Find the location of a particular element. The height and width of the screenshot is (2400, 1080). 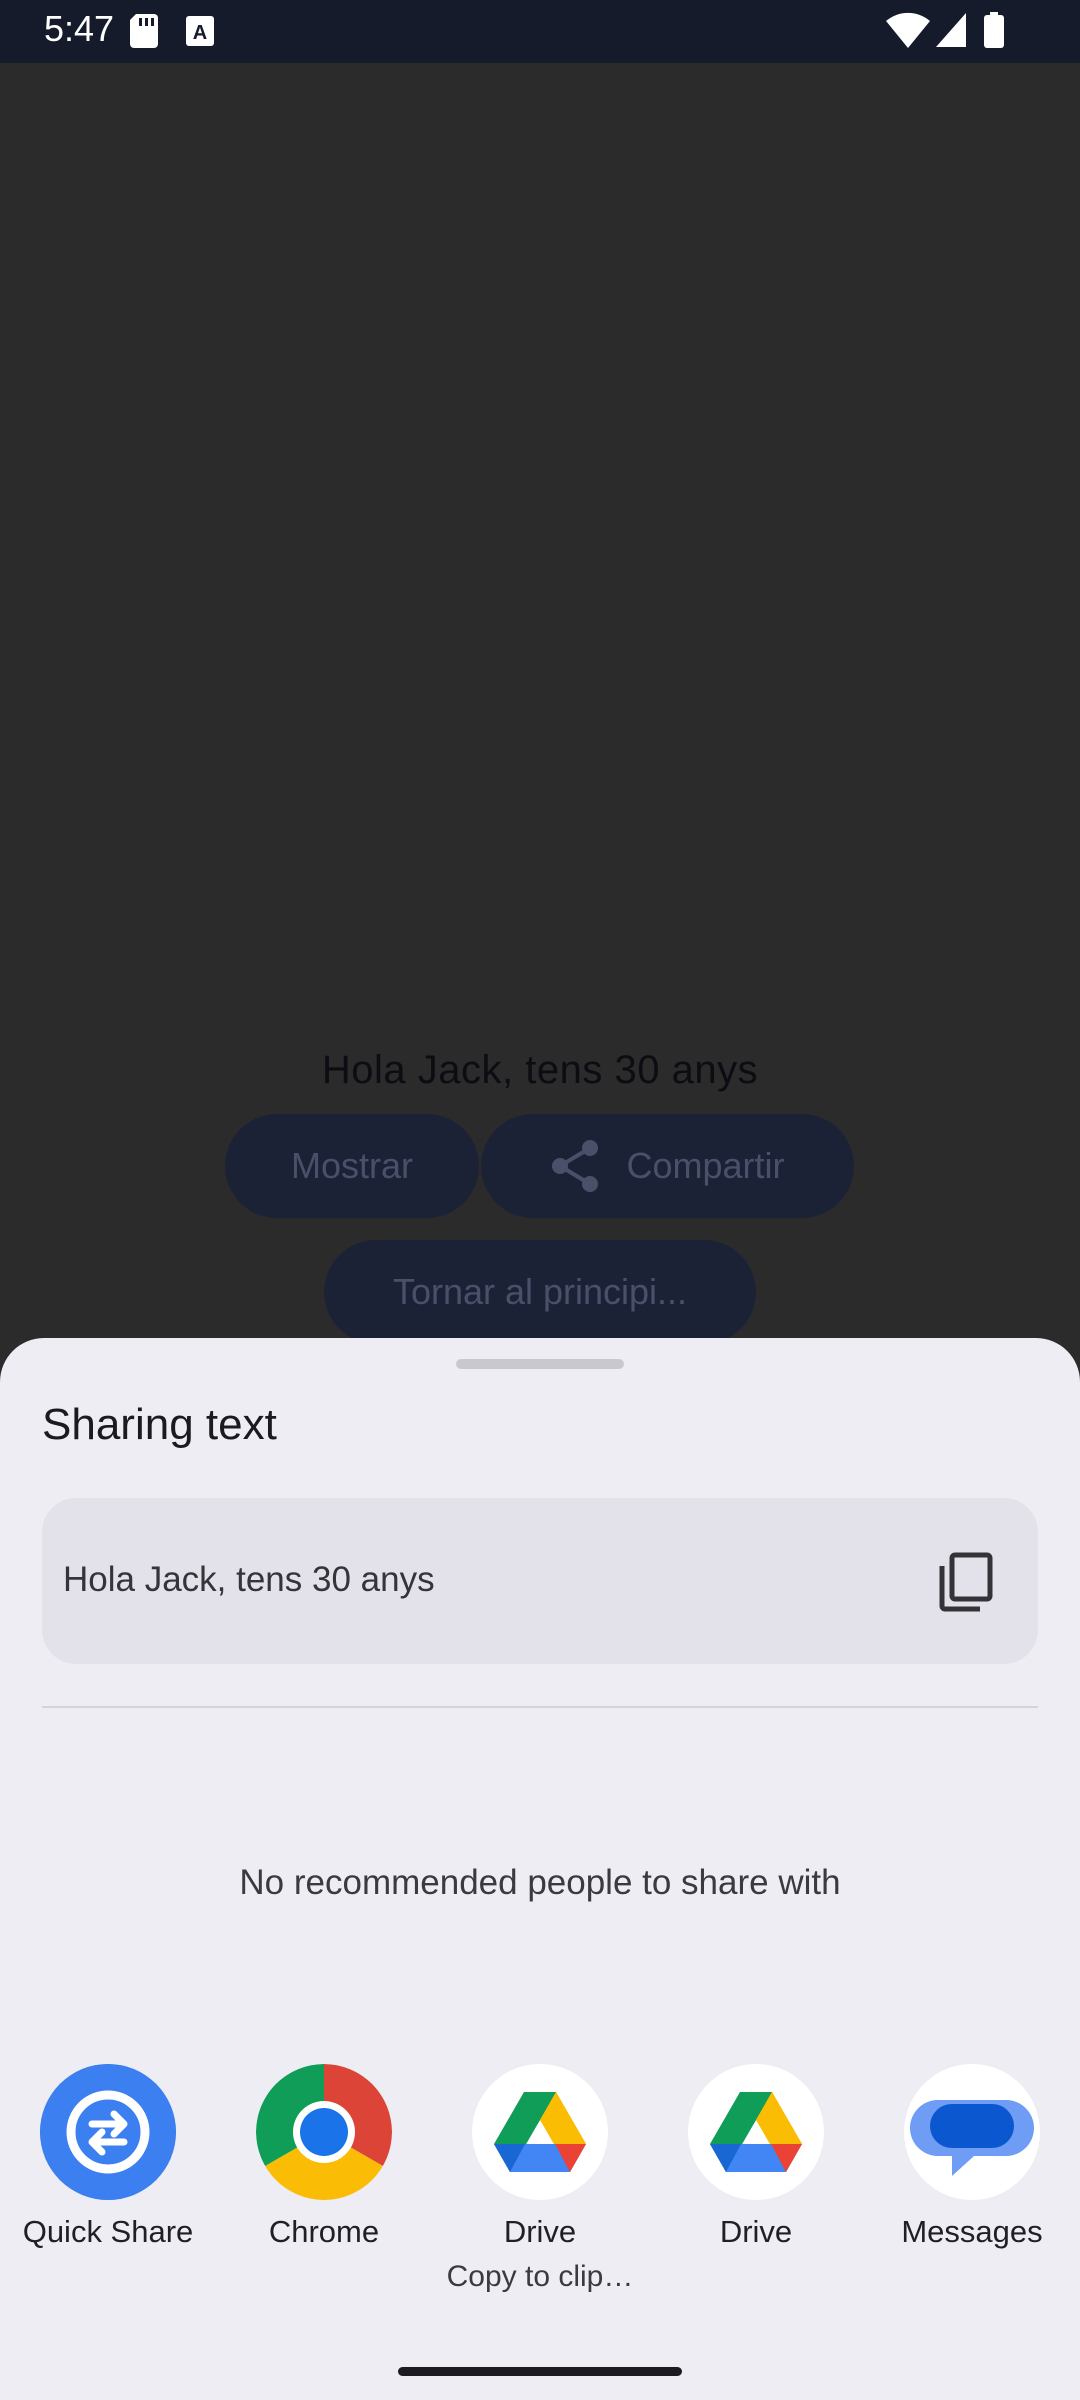

messages-icon is located at coordinates (972, 2132).